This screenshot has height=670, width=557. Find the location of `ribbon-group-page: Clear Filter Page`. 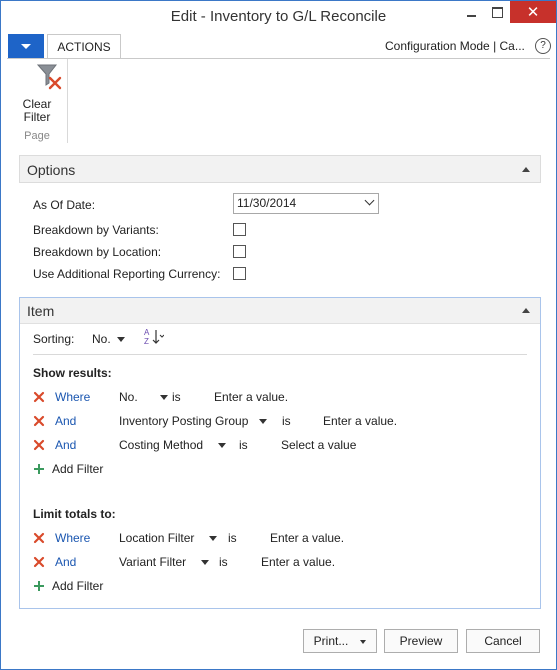

ribbon-group-page: Clear Filter Page is located at coordinates (43, 101).